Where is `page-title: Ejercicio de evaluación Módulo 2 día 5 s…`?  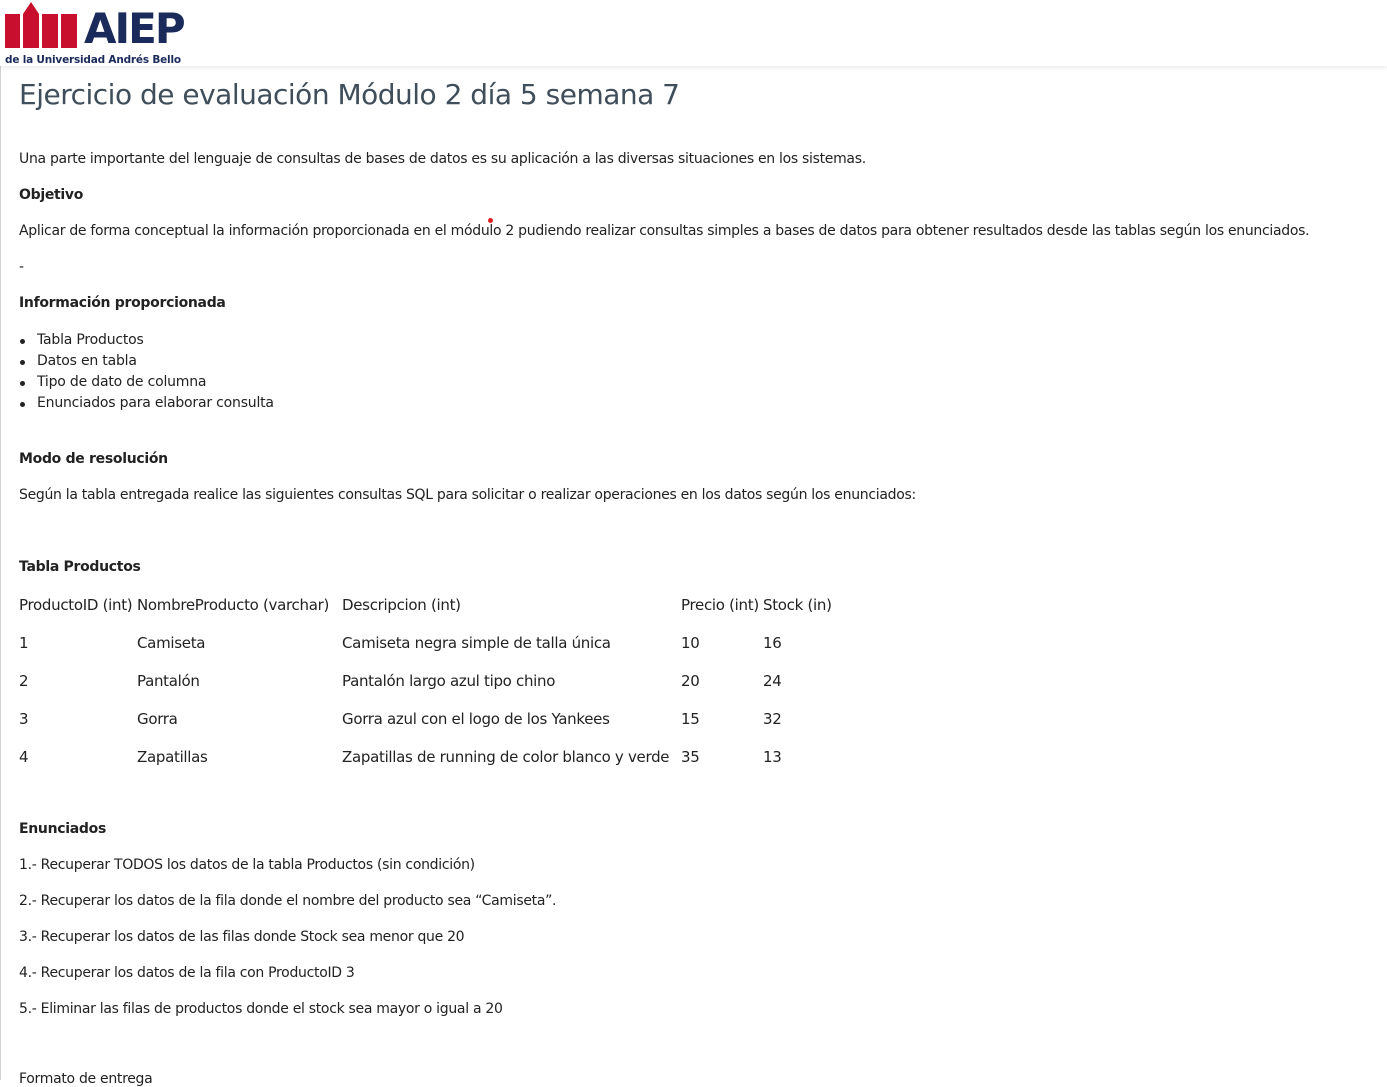 page-title: Ejercicio de evaluación Módulo 2 día 5 s… is located at coordinates (349, 94).